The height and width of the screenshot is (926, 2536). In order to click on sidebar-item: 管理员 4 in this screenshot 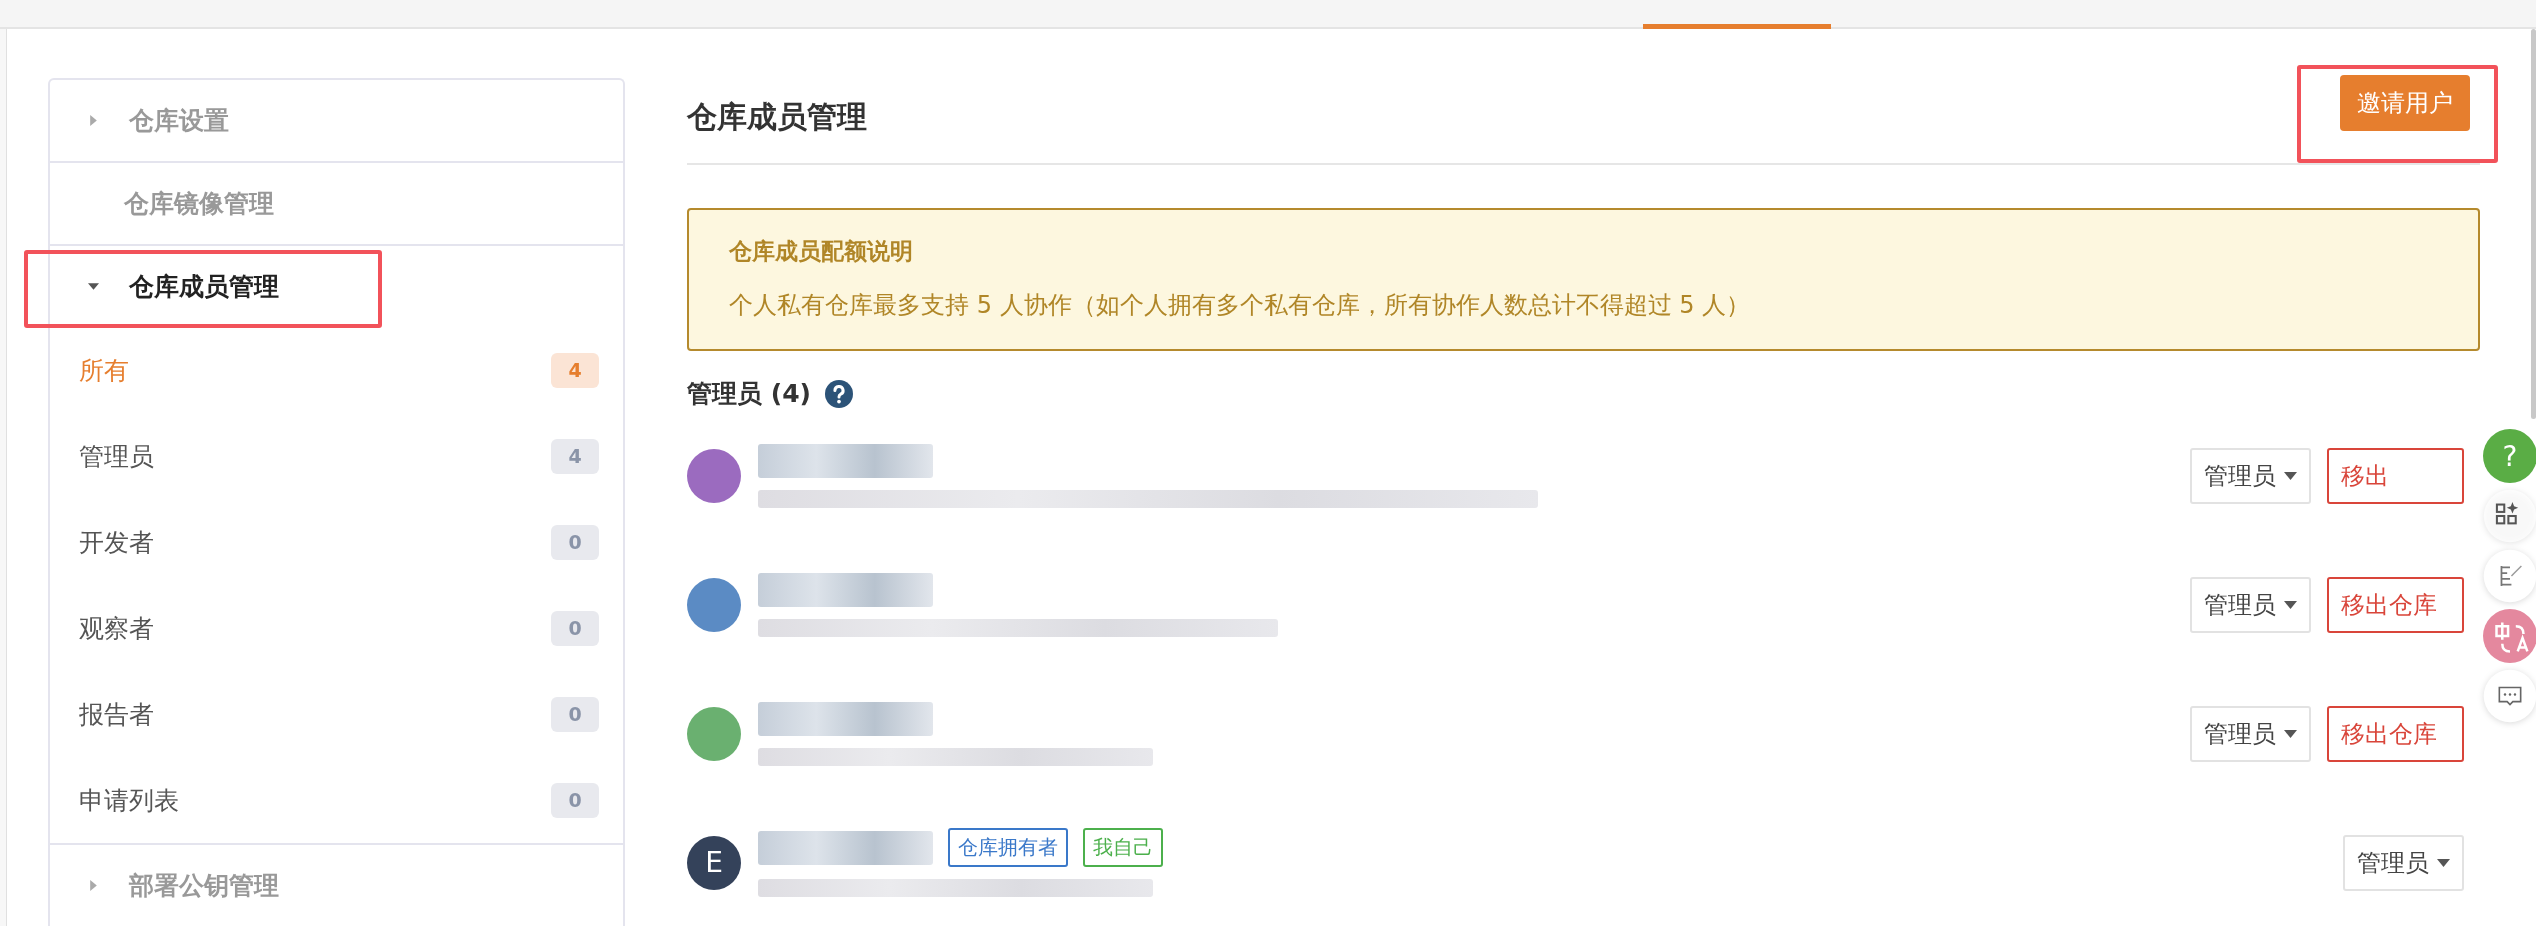, I will do `click(336, 456)`.